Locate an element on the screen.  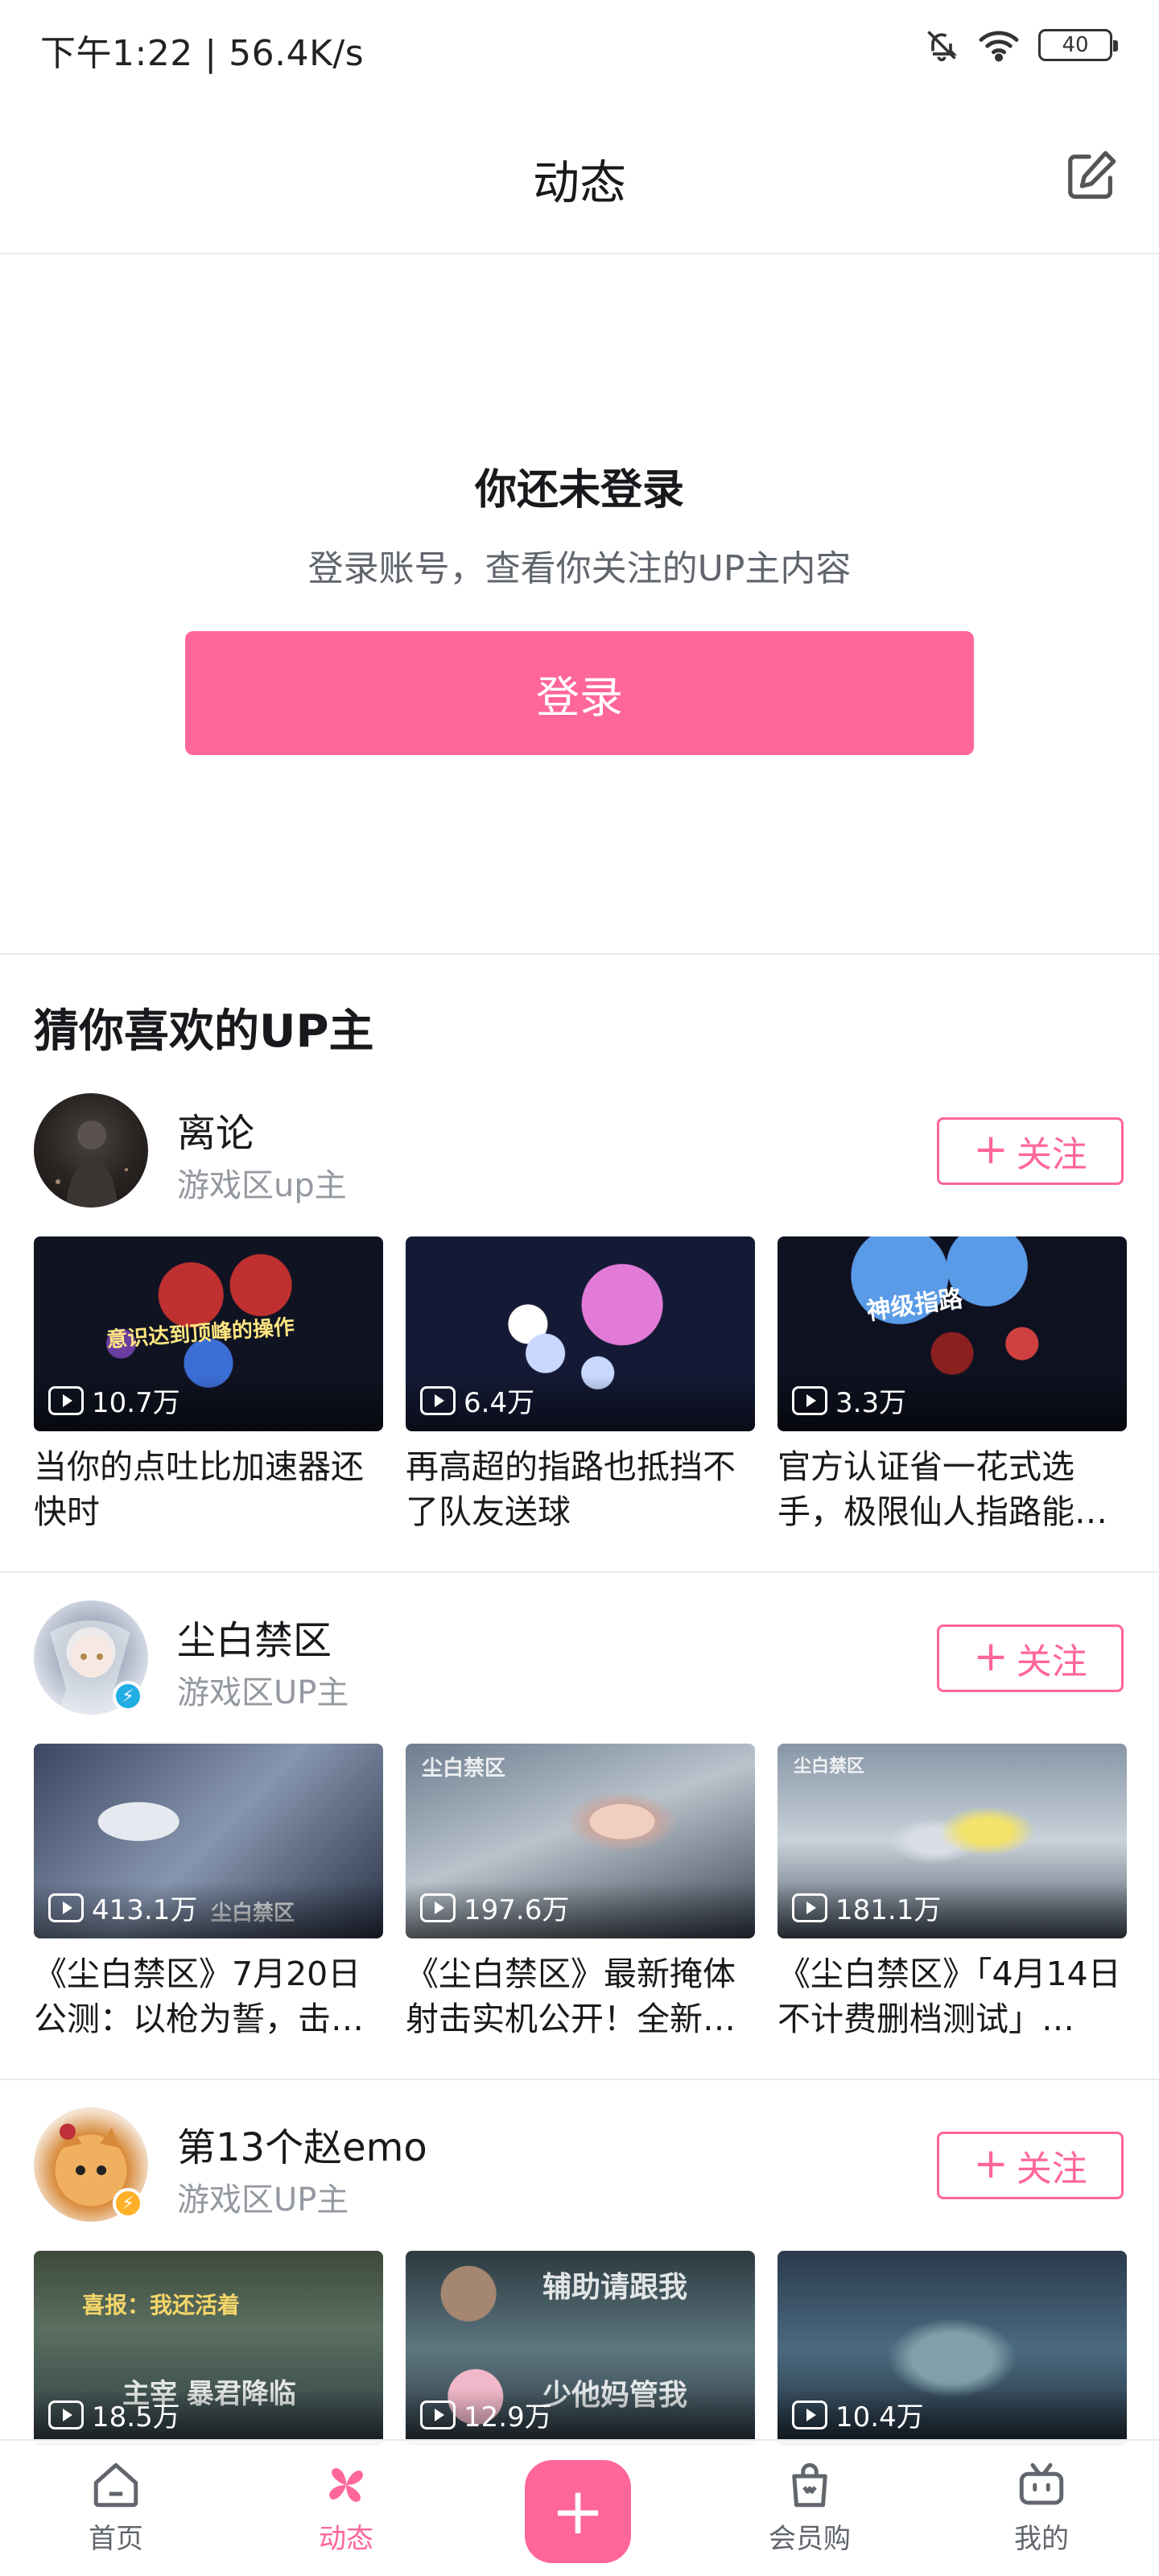
video-title: 当你的点吐比加速器还快时 is located at coordinates (208, 1489).